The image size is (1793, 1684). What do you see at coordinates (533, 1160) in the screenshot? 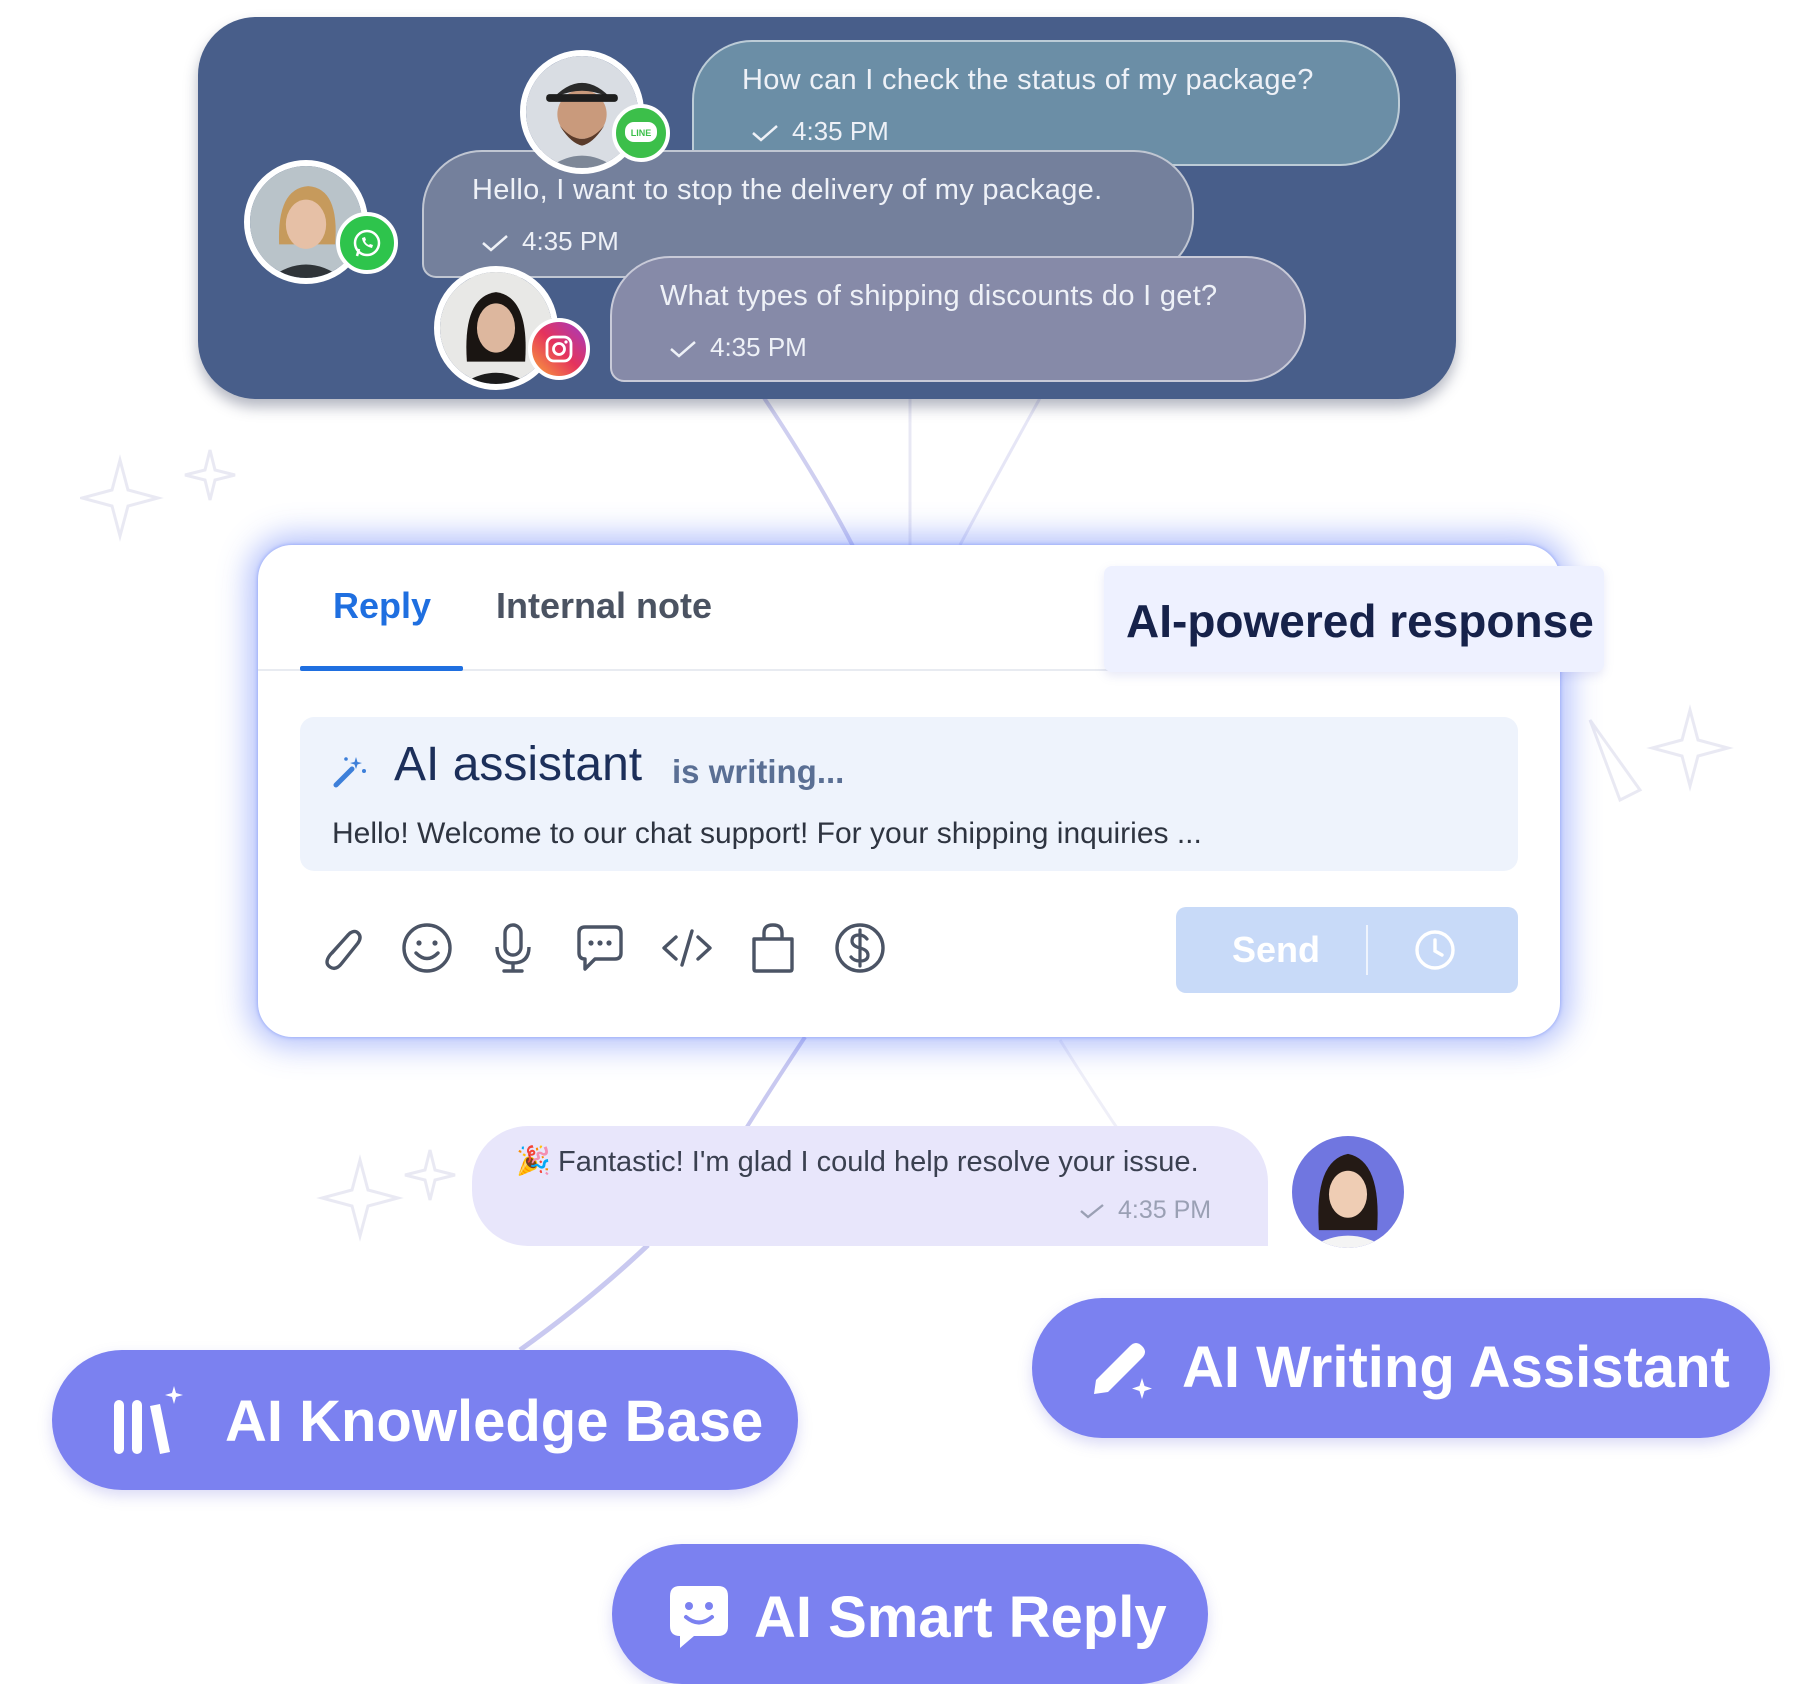
I see `party-popper-icon: 🎉` at bounding box center [533, 1160].